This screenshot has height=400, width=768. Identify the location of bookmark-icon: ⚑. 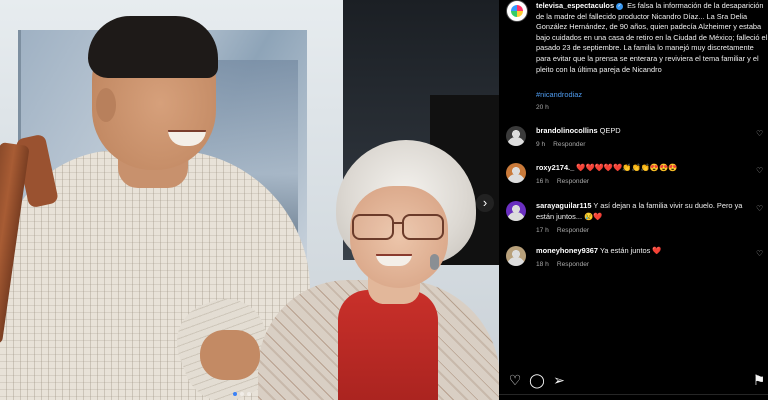
(759, 380).